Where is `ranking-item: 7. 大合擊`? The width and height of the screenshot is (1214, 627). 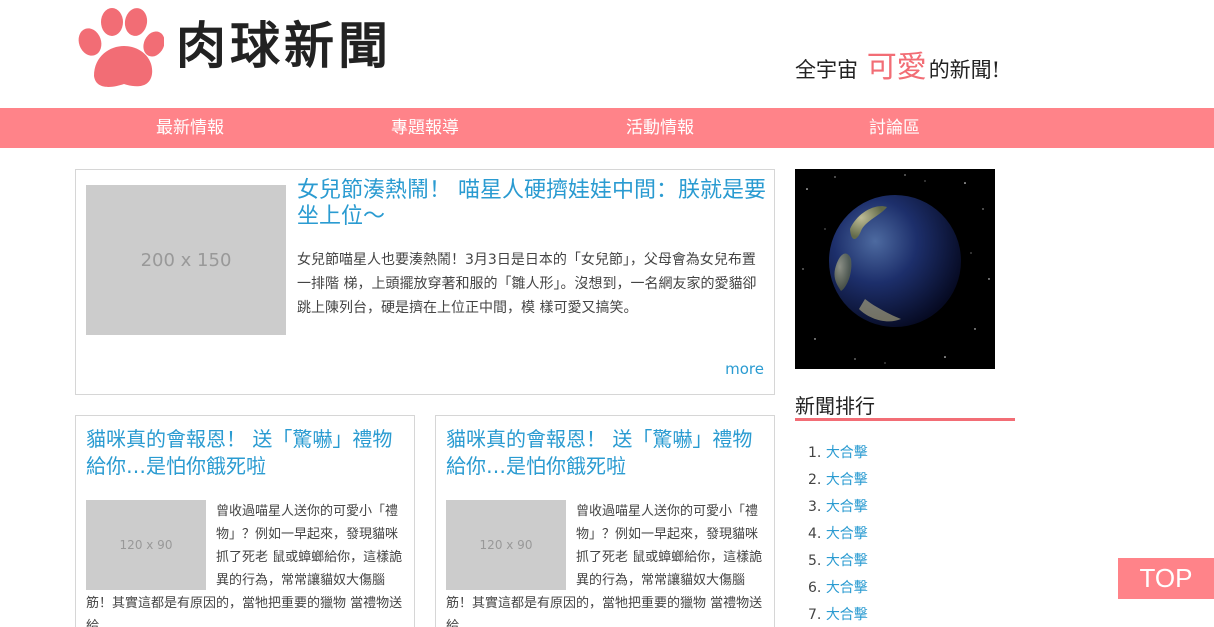
ranking-item: 7. 大合擊 is located at coordinates (838, 615).